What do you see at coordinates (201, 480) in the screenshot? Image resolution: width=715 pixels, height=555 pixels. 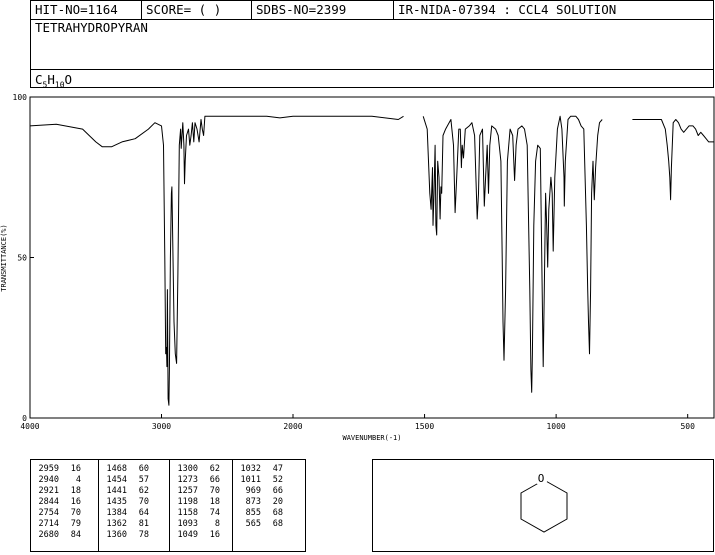 I see `peak-table-row: 1273 66` at bounding box center [201, 480].